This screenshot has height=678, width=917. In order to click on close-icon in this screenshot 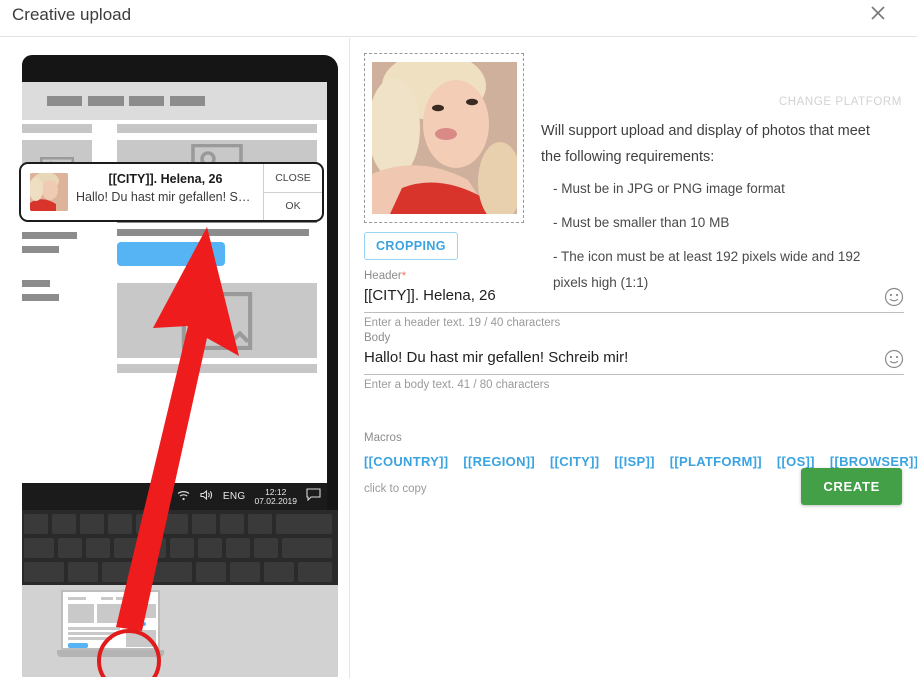, I will do `click(878, 13)`.